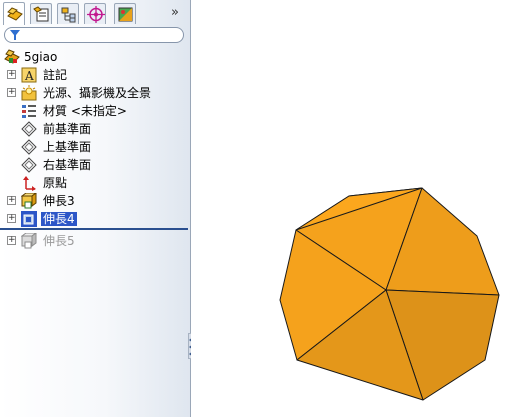  I want to click on tree-item-label: 前基準面, so click(67, 129).